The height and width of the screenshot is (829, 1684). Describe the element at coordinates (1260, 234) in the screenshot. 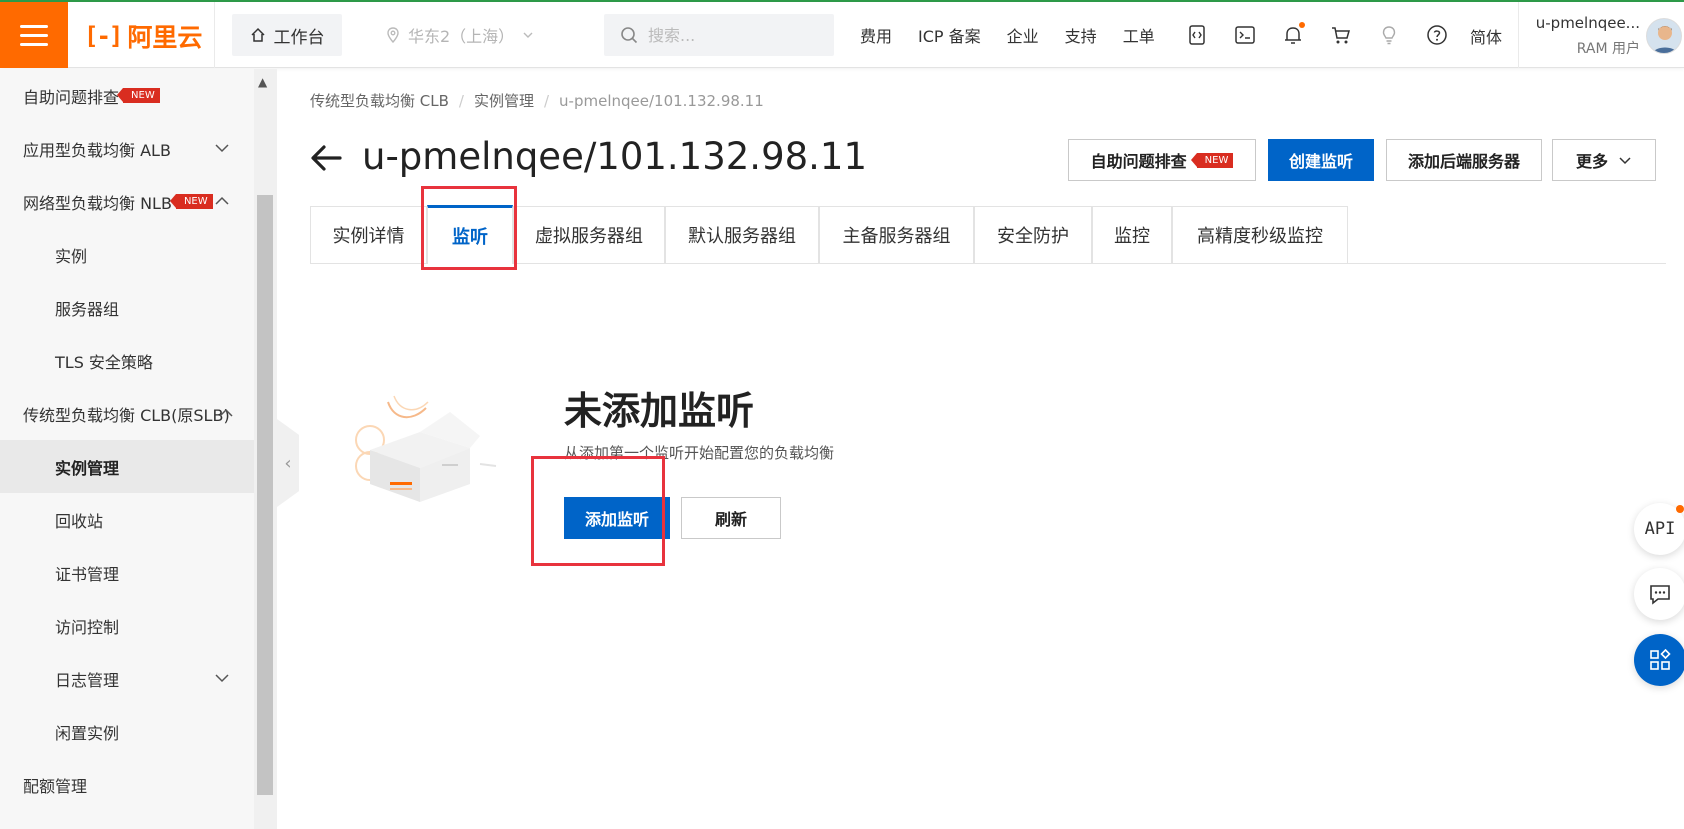

I see `tab-high-precision-monitoring: 高精度秒级监控` at that location.